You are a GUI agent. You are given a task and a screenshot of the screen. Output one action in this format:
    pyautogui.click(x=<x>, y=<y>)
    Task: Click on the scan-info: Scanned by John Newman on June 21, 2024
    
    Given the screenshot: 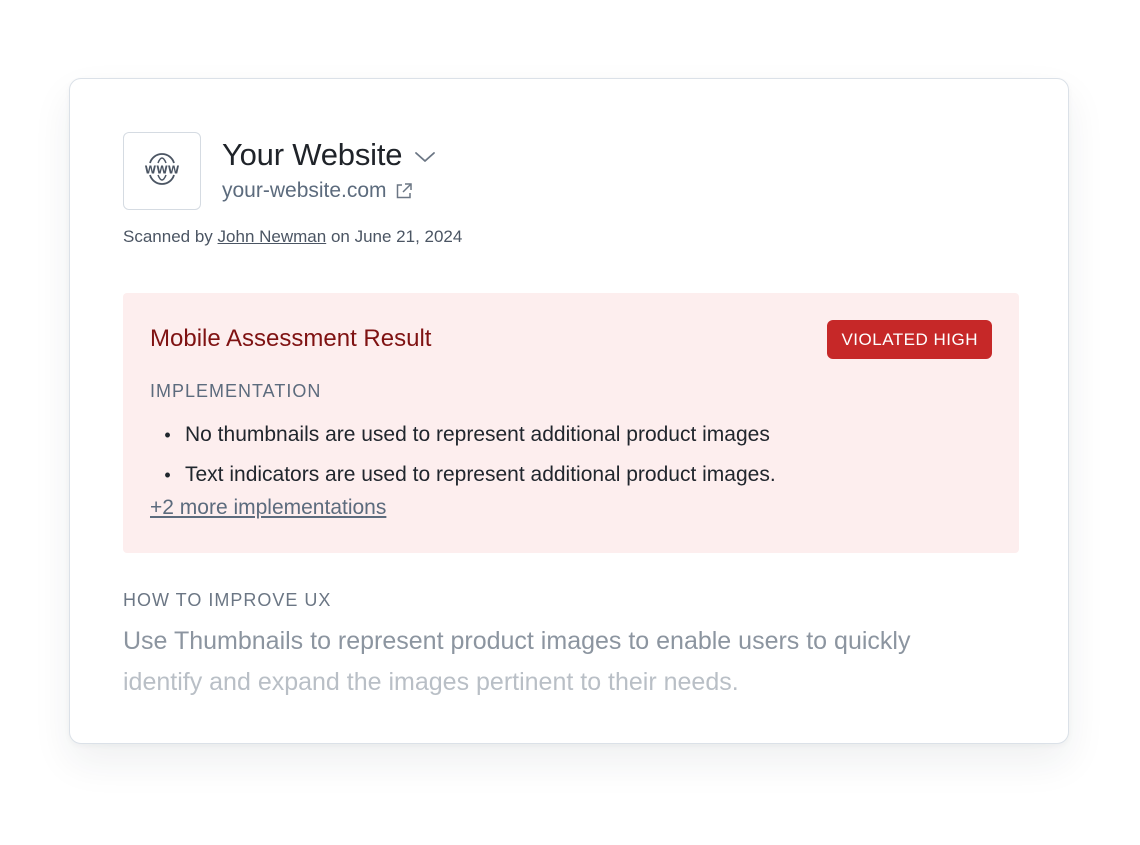 What is the action you would take?
    pyautogui.click(x=292, y=237)
    